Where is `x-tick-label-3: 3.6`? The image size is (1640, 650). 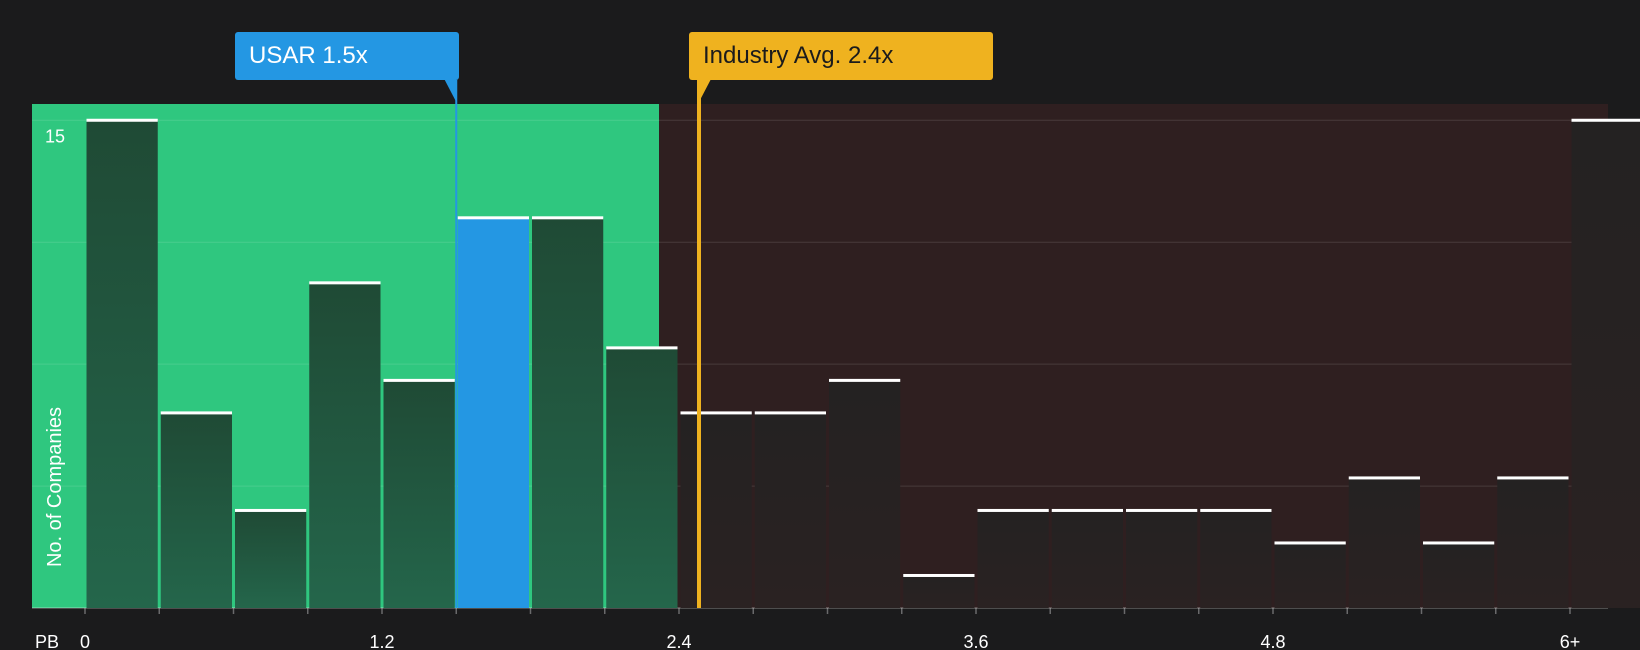
x-tick-label-3: 3.6 is located at coordinates (975, 641).